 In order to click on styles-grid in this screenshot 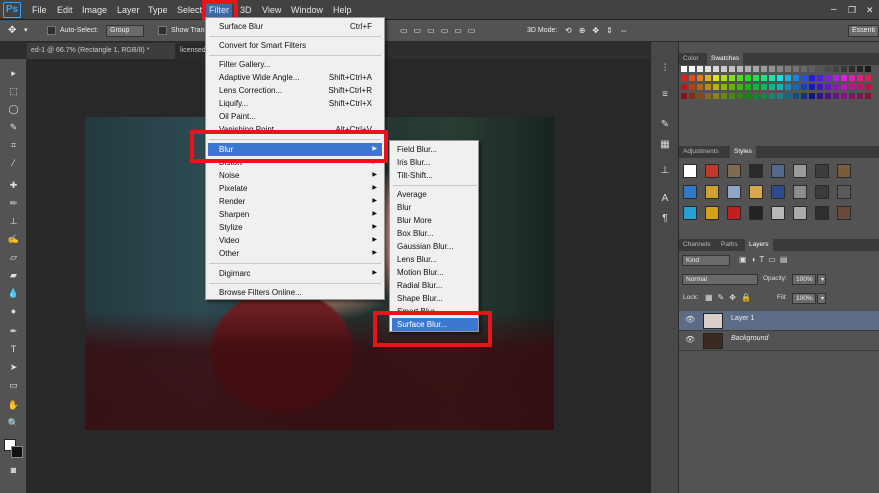, I will do `click(778, 193)`.